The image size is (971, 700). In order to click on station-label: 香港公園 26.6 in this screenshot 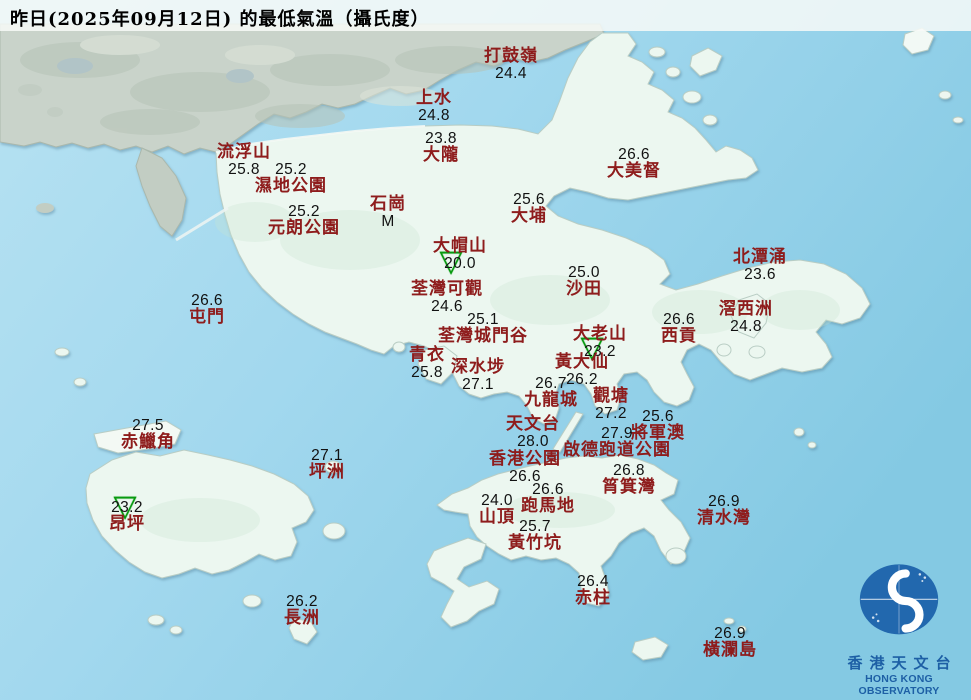, I will do `click(525, 466)`.